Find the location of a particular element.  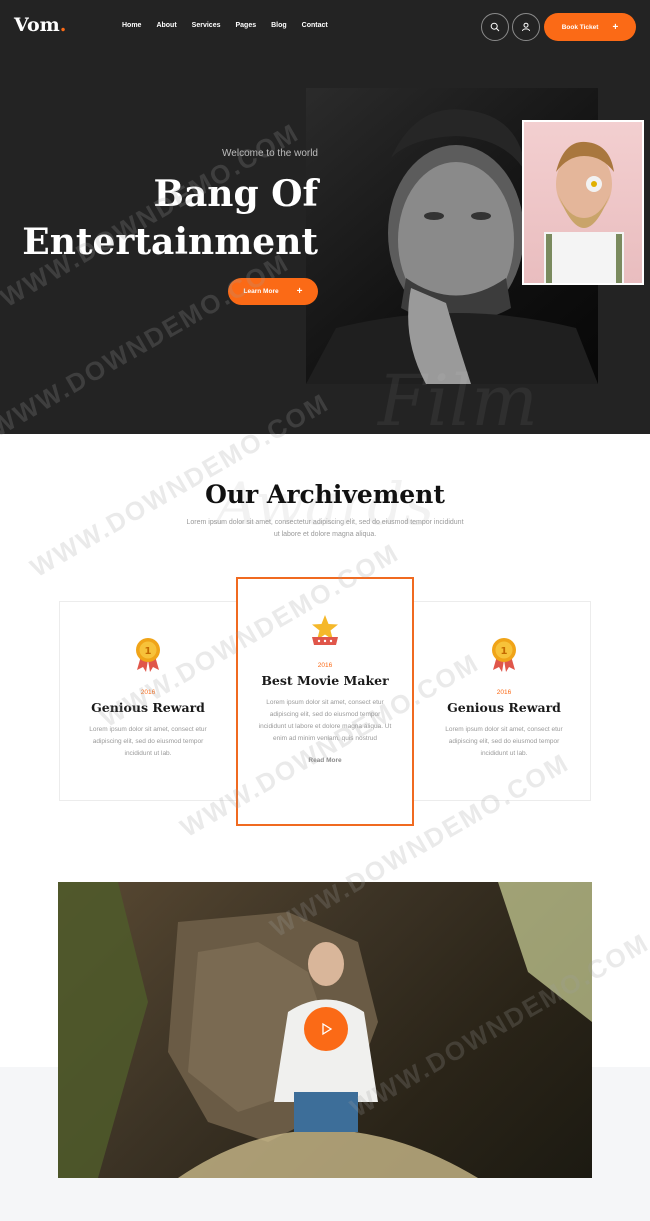

play-video-button is located at coordinates (326, 1029).